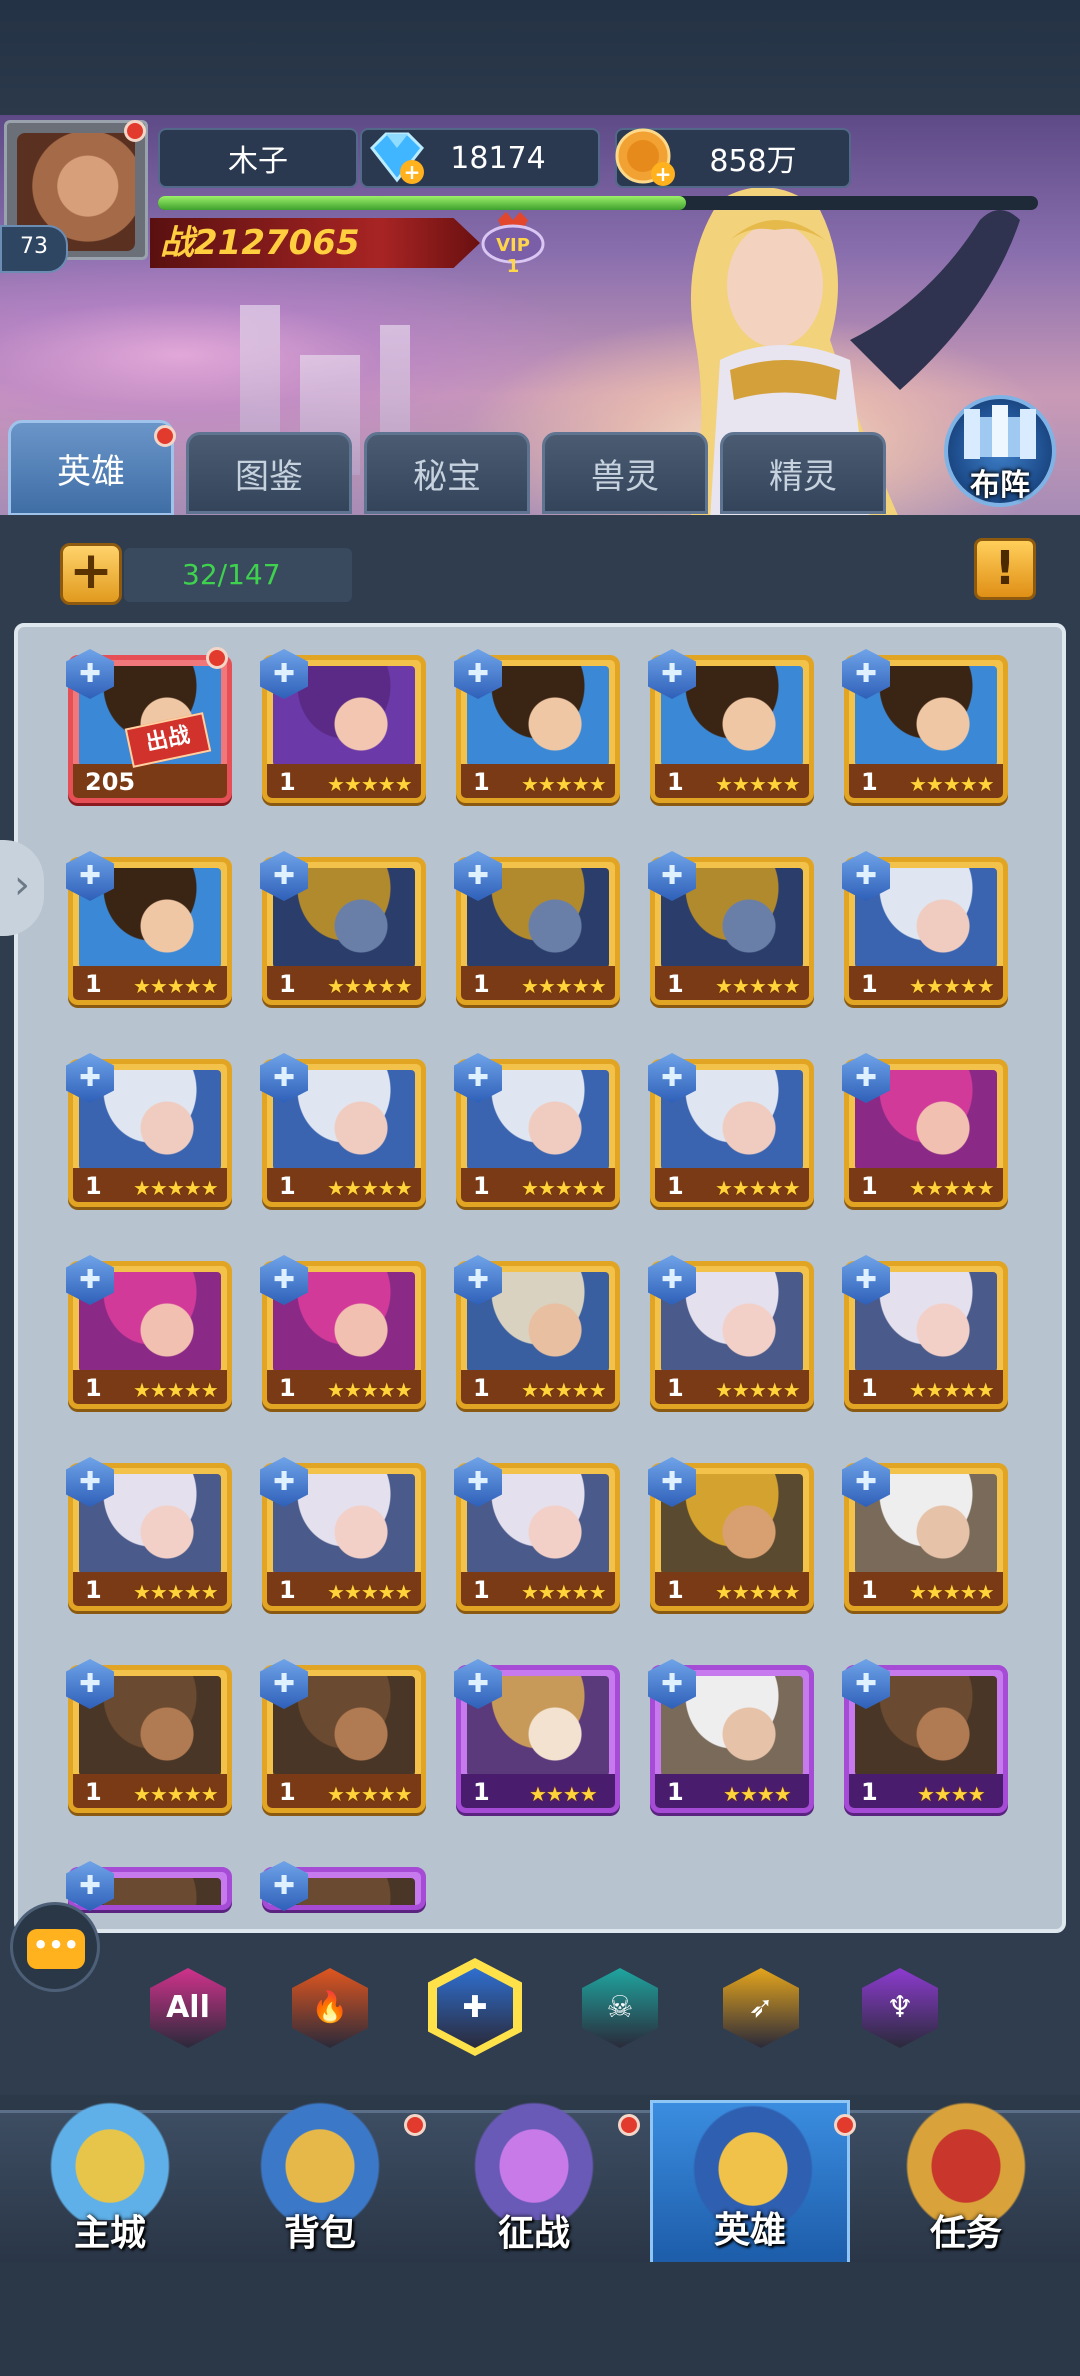 Image resolution: width=1080 pixels, height=2376 pixels. Describe the element at coordinates (498, 158) in the screenshot. I see `gem-amount: 18174` at that location.